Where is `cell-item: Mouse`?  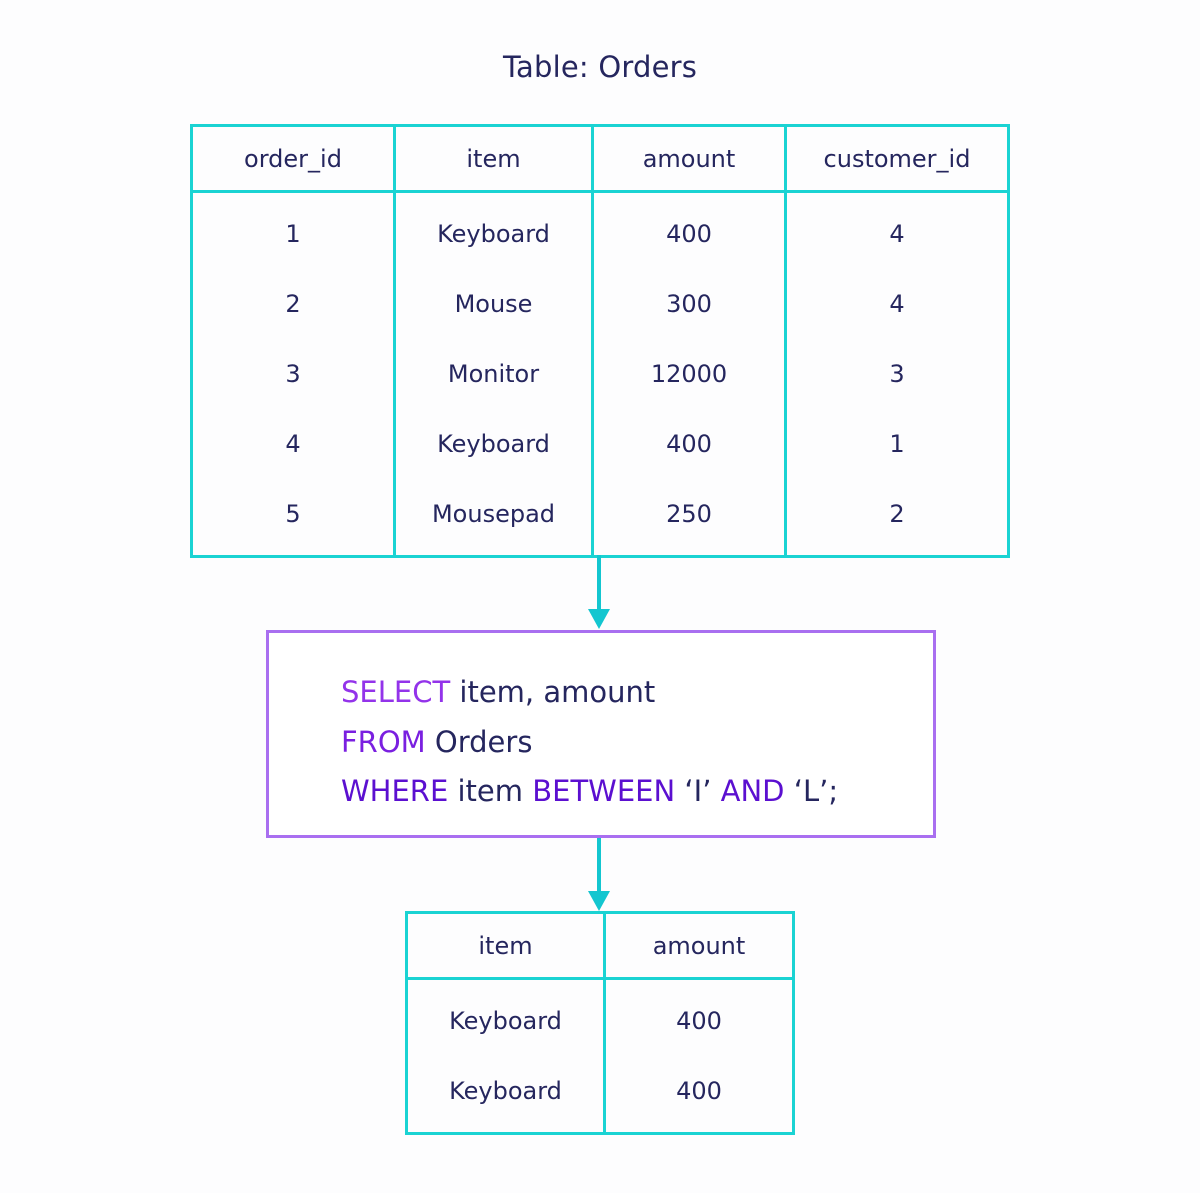 cell-item: Mouse is located at coordinates (493, 304).